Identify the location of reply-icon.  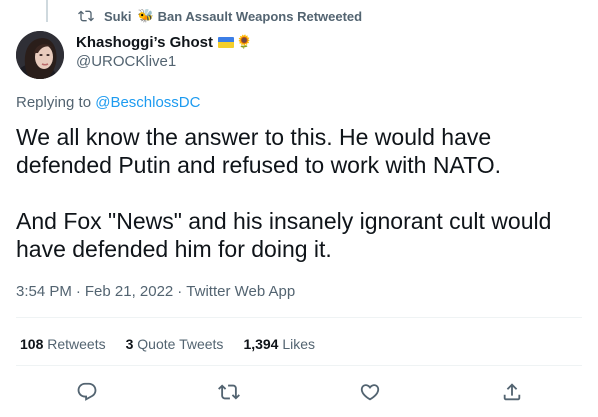
(87, 391).